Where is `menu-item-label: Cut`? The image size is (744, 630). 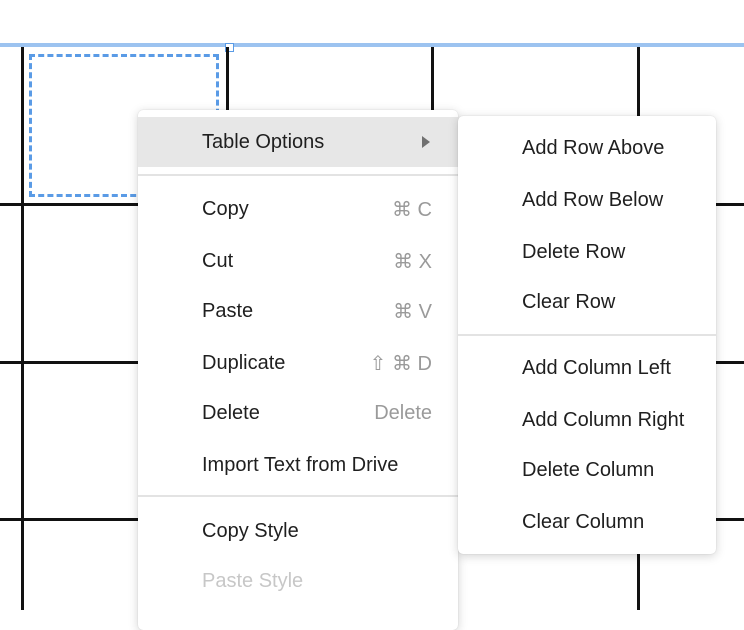 menu-item-label: Cut is located at coordinates (218, 260).